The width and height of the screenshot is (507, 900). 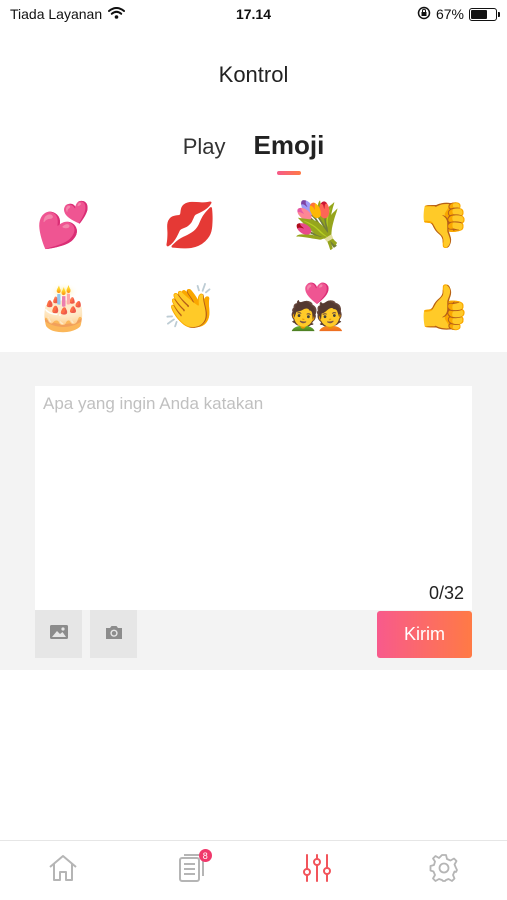 I want to click on wifi-icon, so click(x=117, y=14).